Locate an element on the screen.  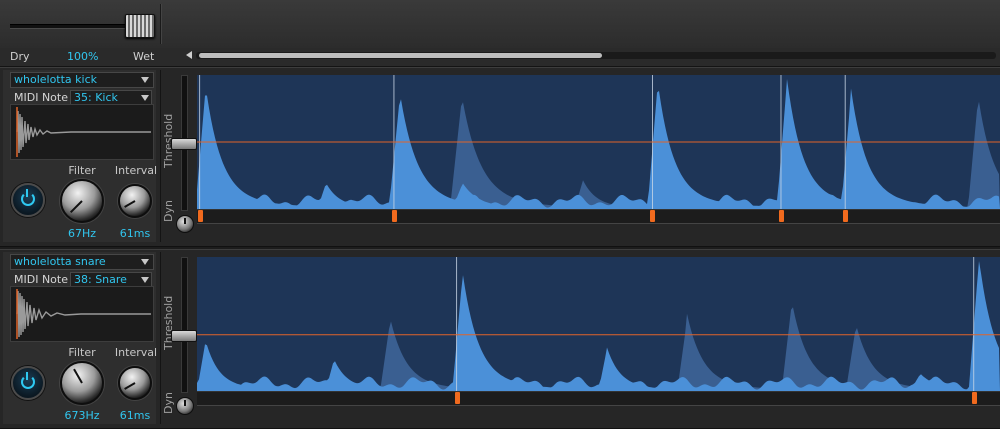
midi-note-value: 38: Snare is located at coordinates (100, 279).